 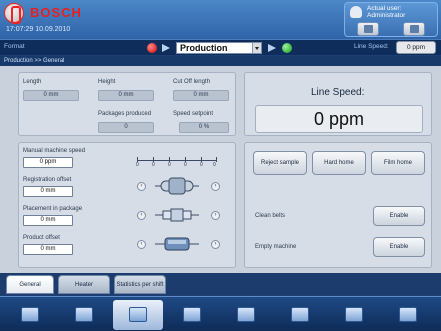 I want to click on line-speed-label: Line Speed:, so click(x=371, y=46).